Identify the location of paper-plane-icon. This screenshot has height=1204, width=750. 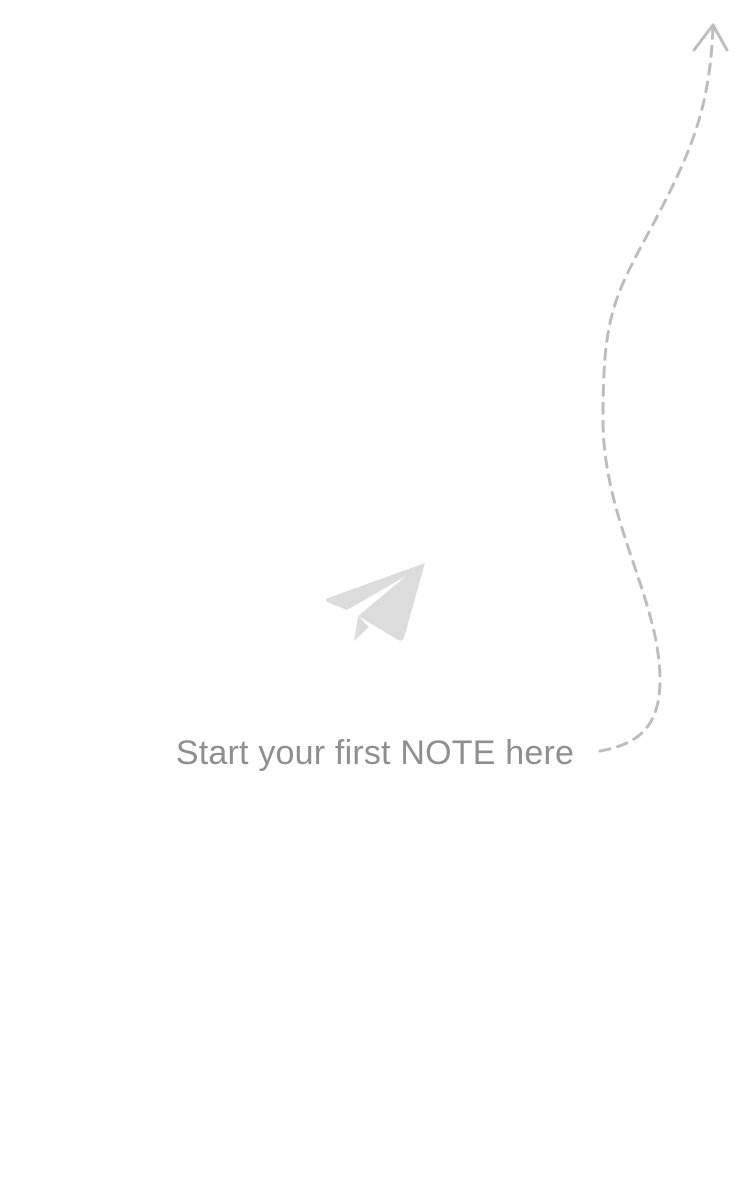
(375, 602).